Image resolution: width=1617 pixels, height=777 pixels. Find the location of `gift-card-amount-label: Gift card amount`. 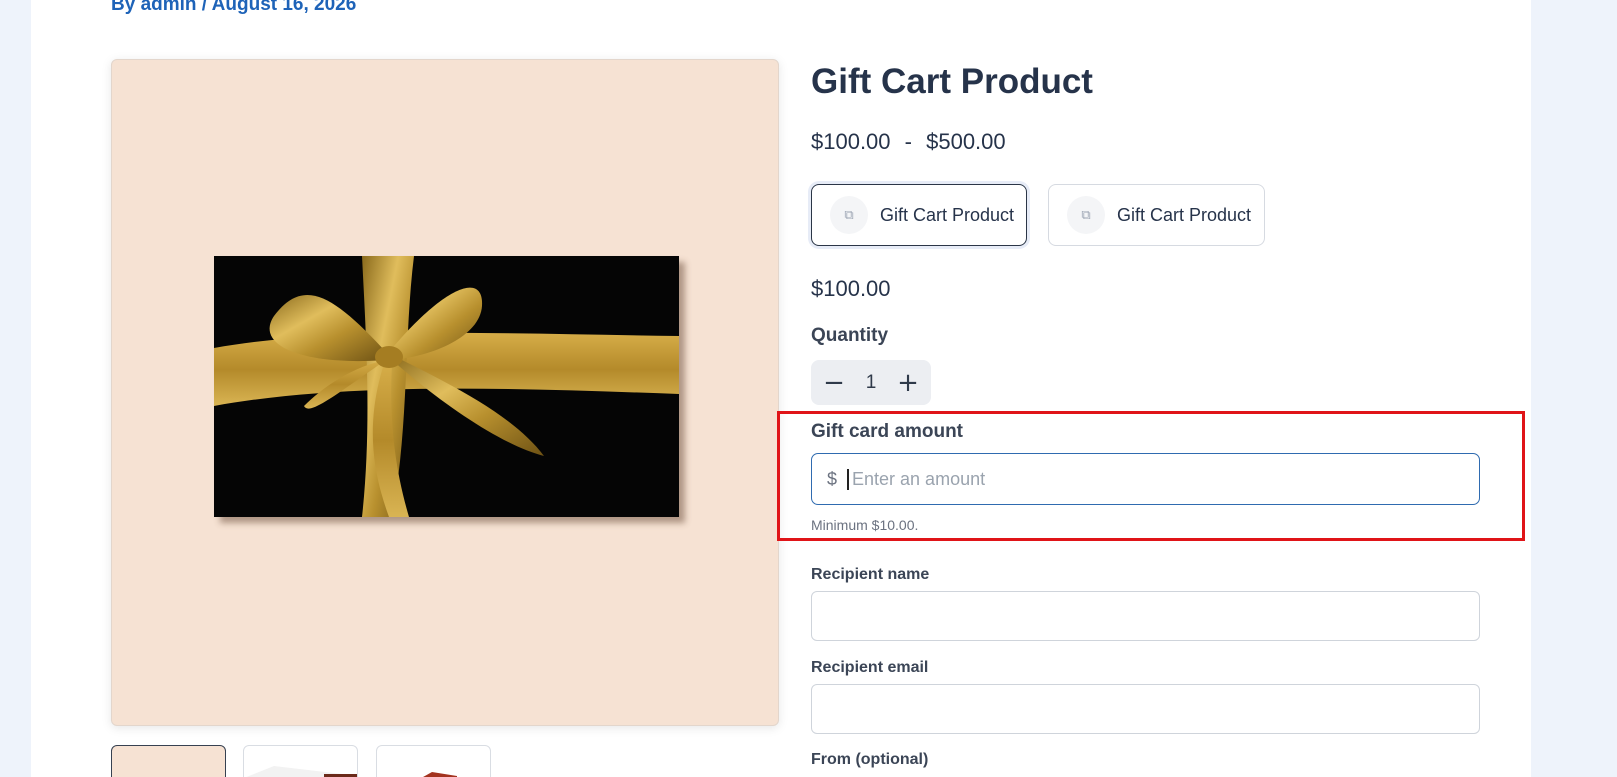

gift-card-amount-label: Gift card amount is located at coordinates (887, 431).